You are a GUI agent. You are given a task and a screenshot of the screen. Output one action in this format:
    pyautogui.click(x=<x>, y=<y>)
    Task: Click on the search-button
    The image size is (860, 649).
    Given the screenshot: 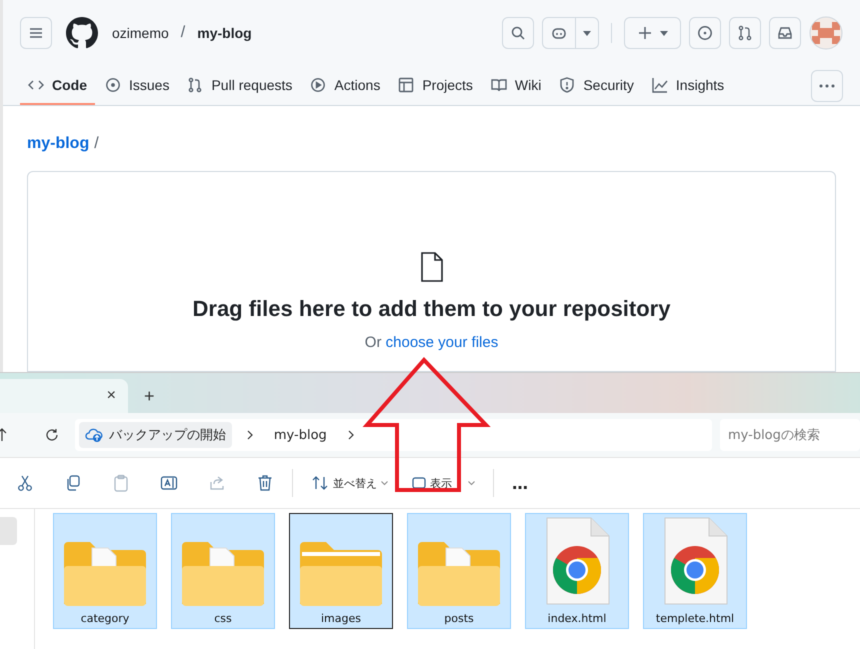 What is the action you would take?
    pyautogui.click(x=518, y=33)
    